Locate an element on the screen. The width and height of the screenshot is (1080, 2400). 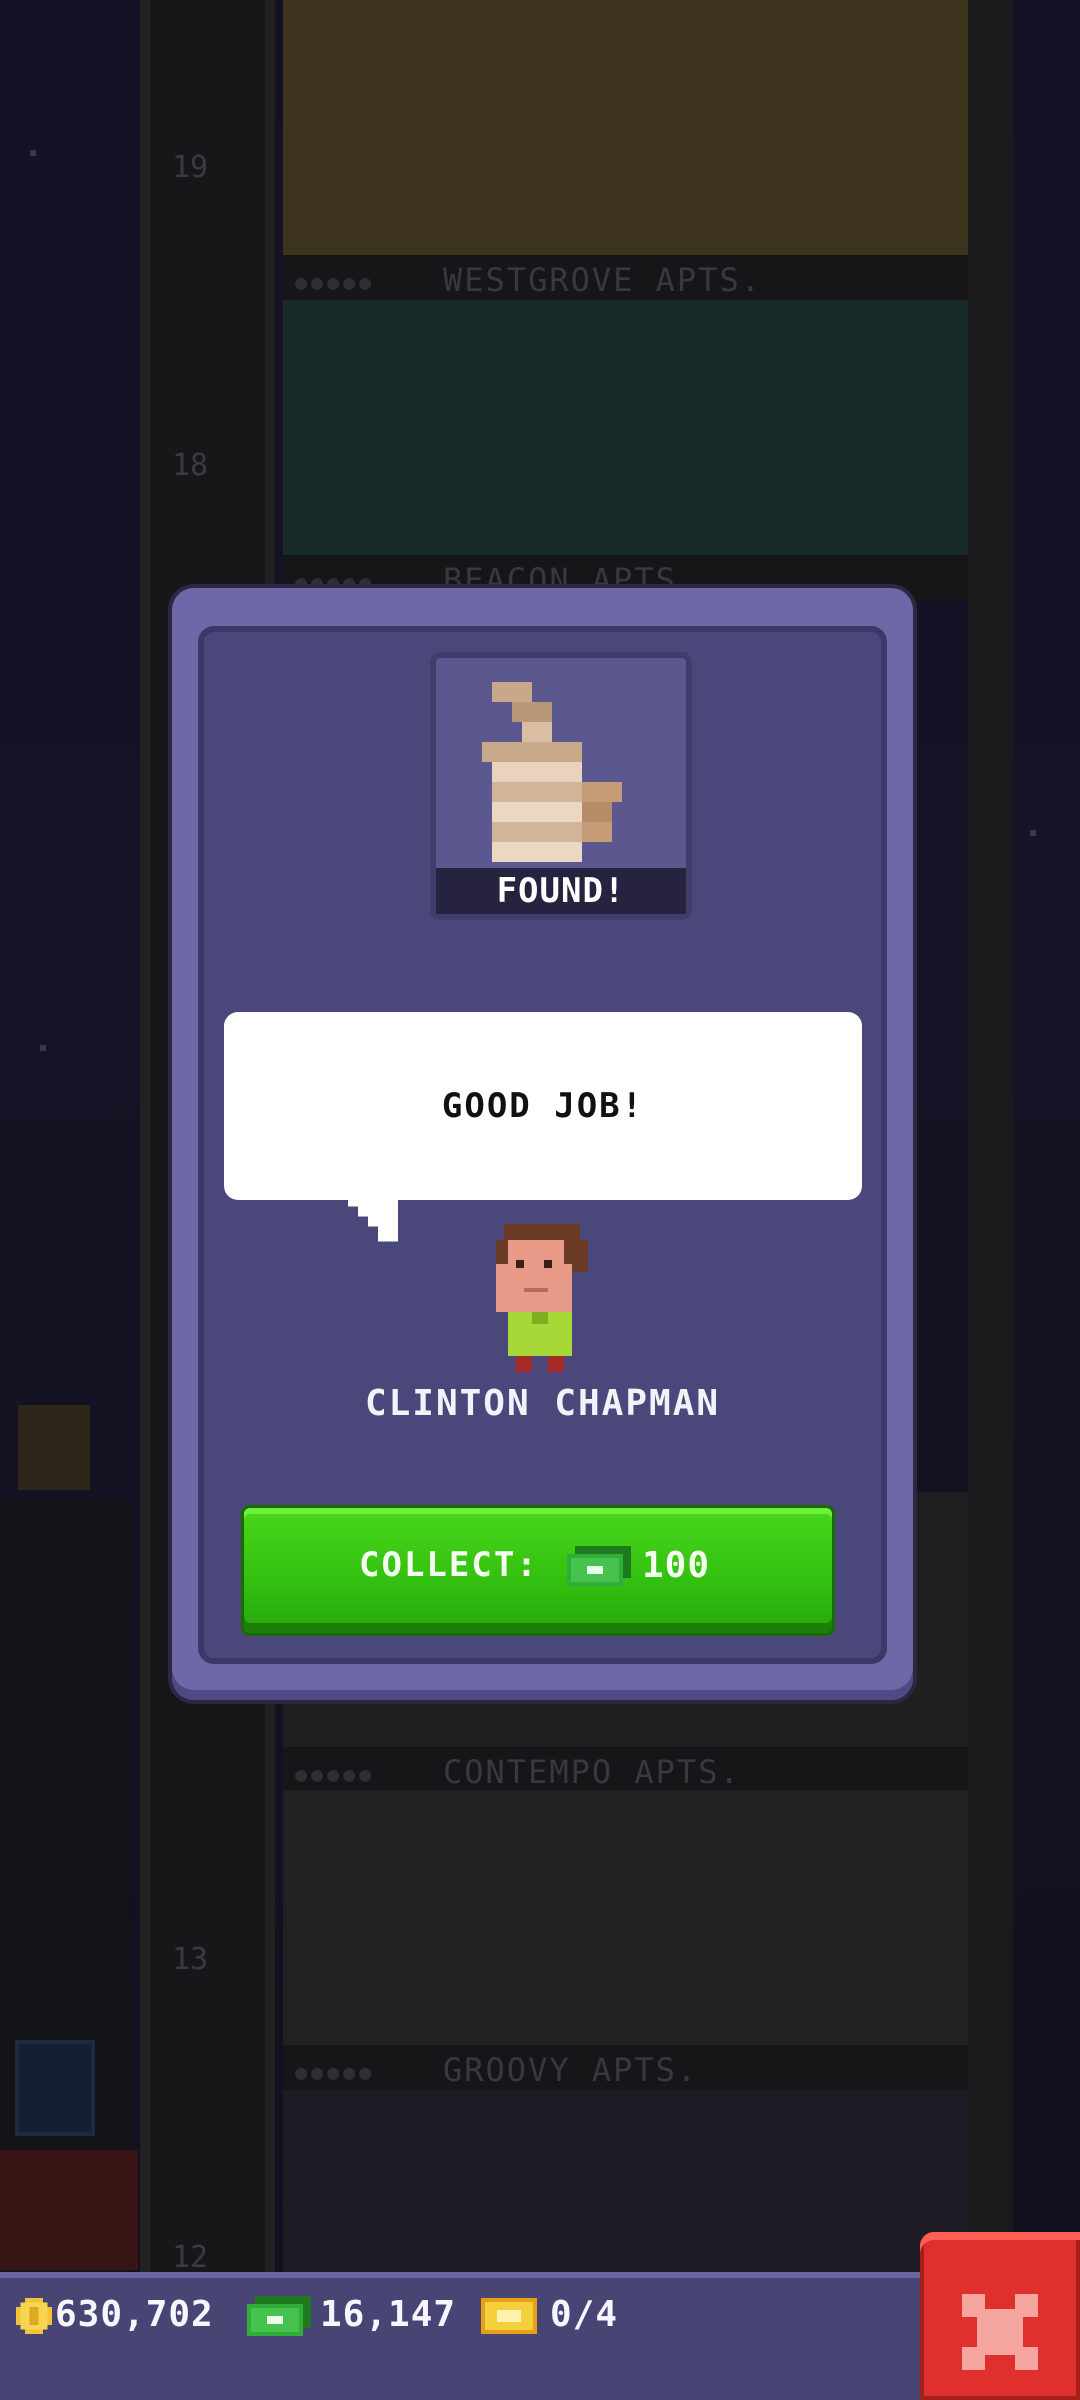
coin-icon is located at coordinates (34, 2316).